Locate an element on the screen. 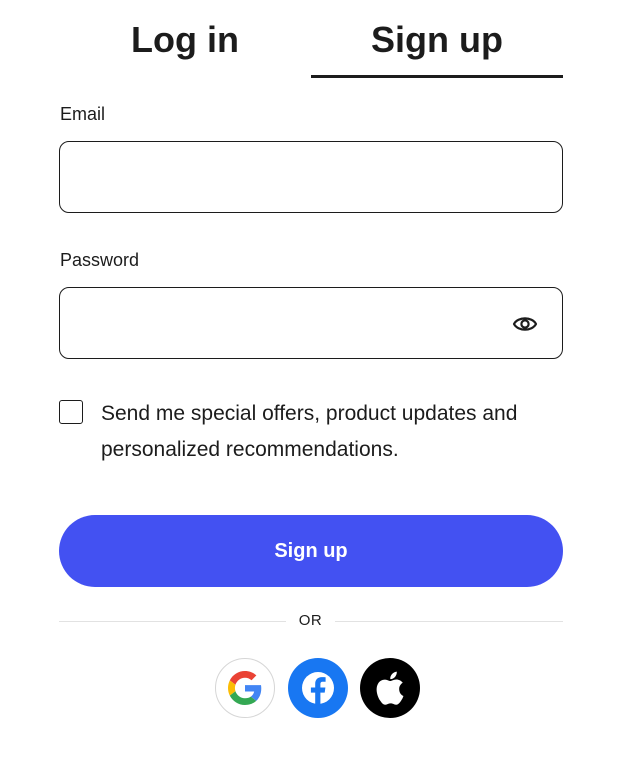  email-input is located at coordinates (311, 177).